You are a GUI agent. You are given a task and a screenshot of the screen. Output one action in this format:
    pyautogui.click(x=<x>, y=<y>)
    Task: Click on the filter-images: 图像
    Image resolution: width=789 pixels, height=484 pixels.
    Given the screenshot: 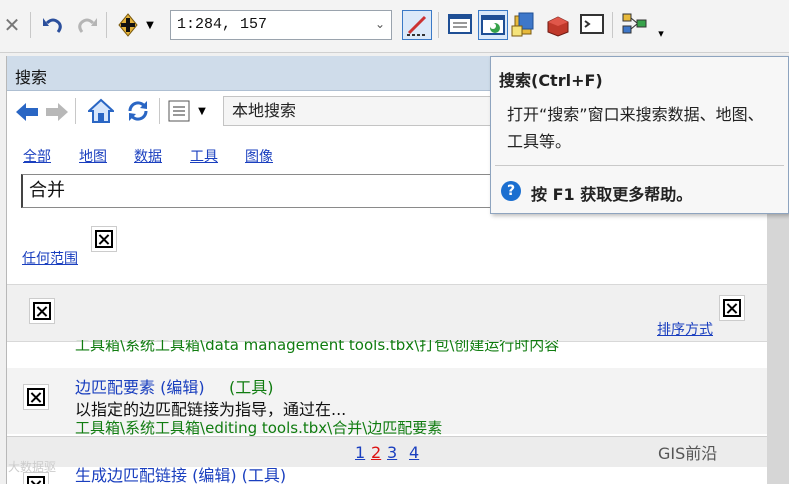 What is the action you would take?
    pyautogui.click(x=259, y=156)
    